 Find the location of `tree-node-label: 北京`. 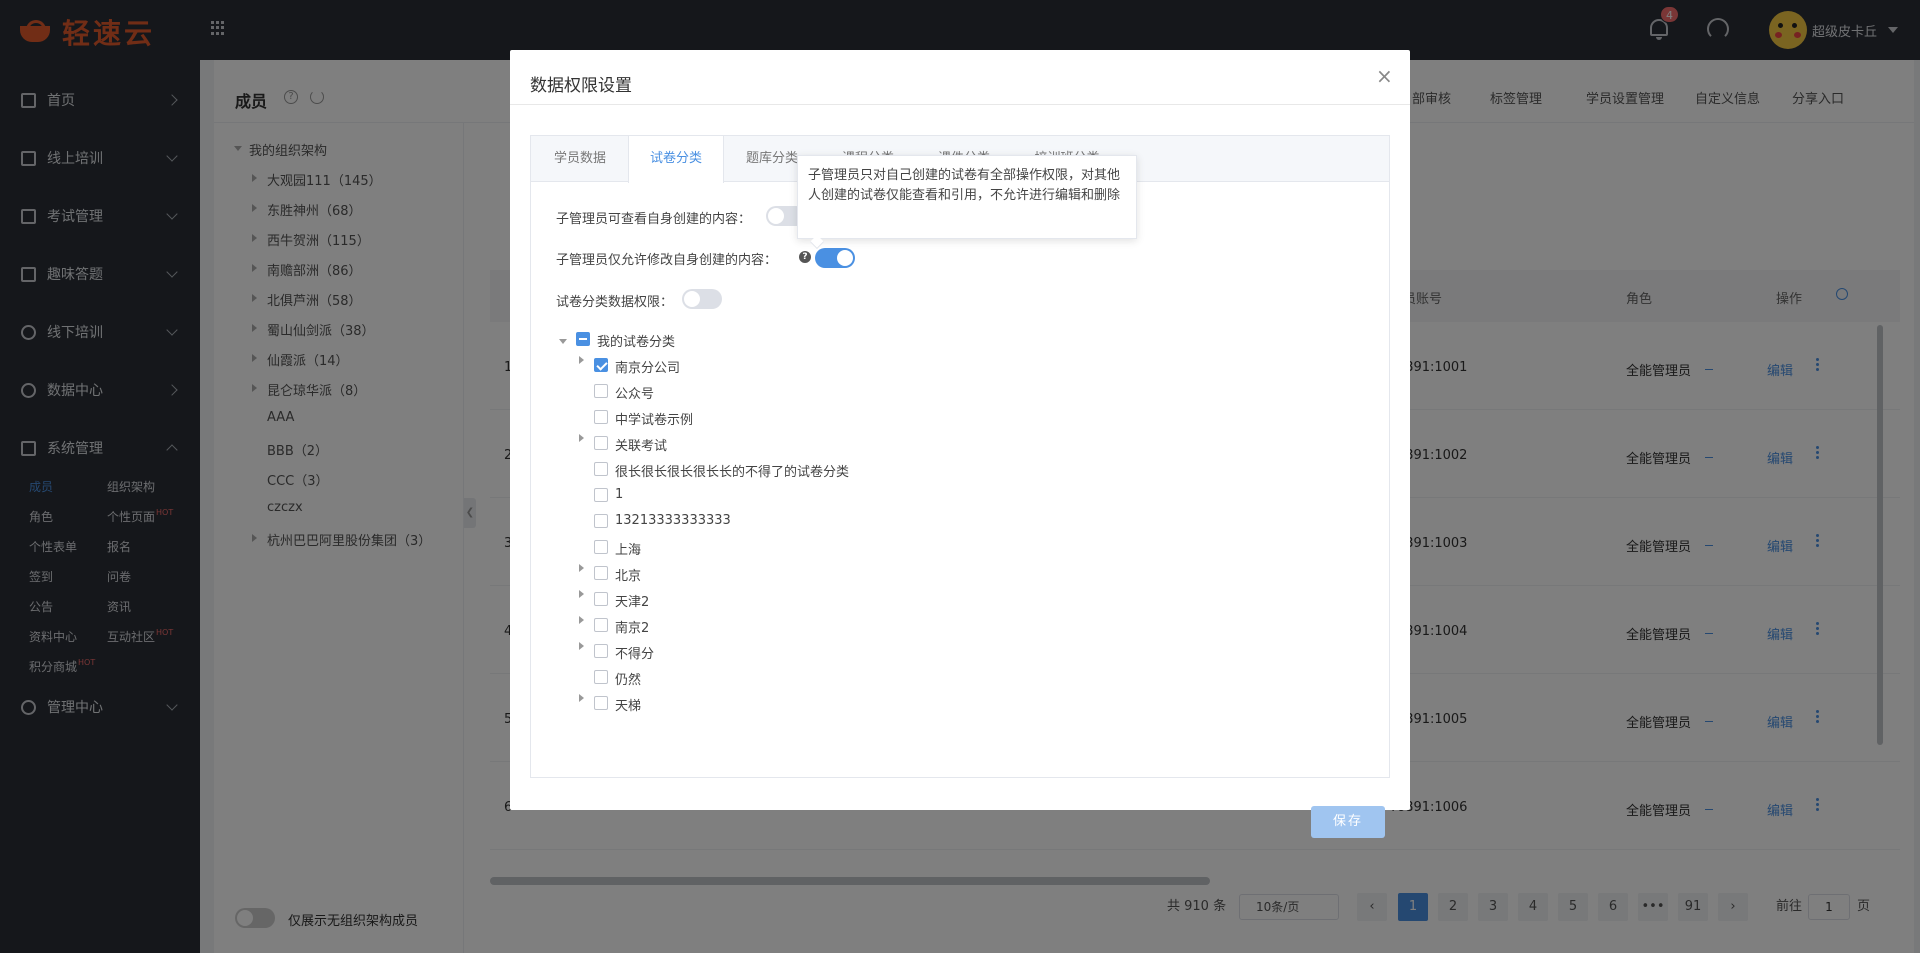

tree-node-label: 北京 is located at coordinates (628, 576).